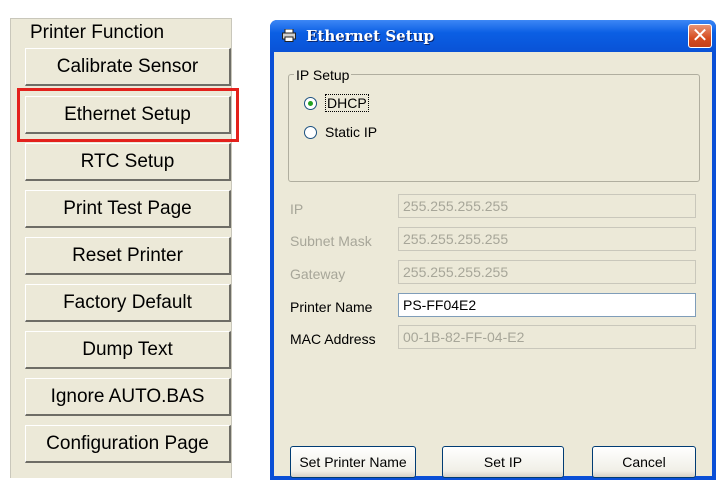 The width and height of the screenshot is (718, 482). I want to click on printer-icon, so click(289, 35).